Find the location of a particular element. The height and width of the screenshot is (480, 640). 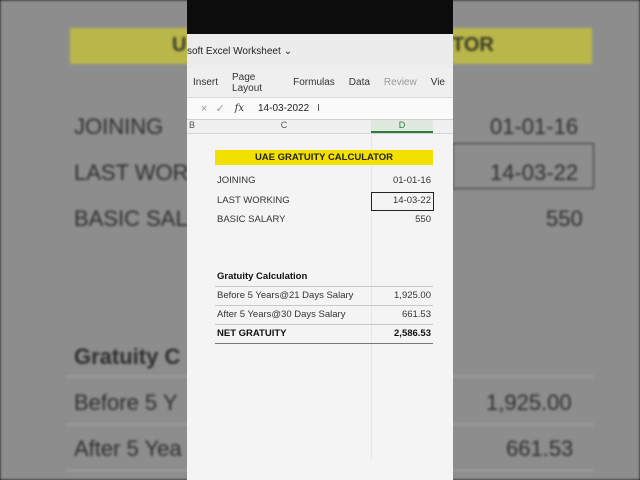

bg-banner-left-text: U is located at coordinates (179, 45).